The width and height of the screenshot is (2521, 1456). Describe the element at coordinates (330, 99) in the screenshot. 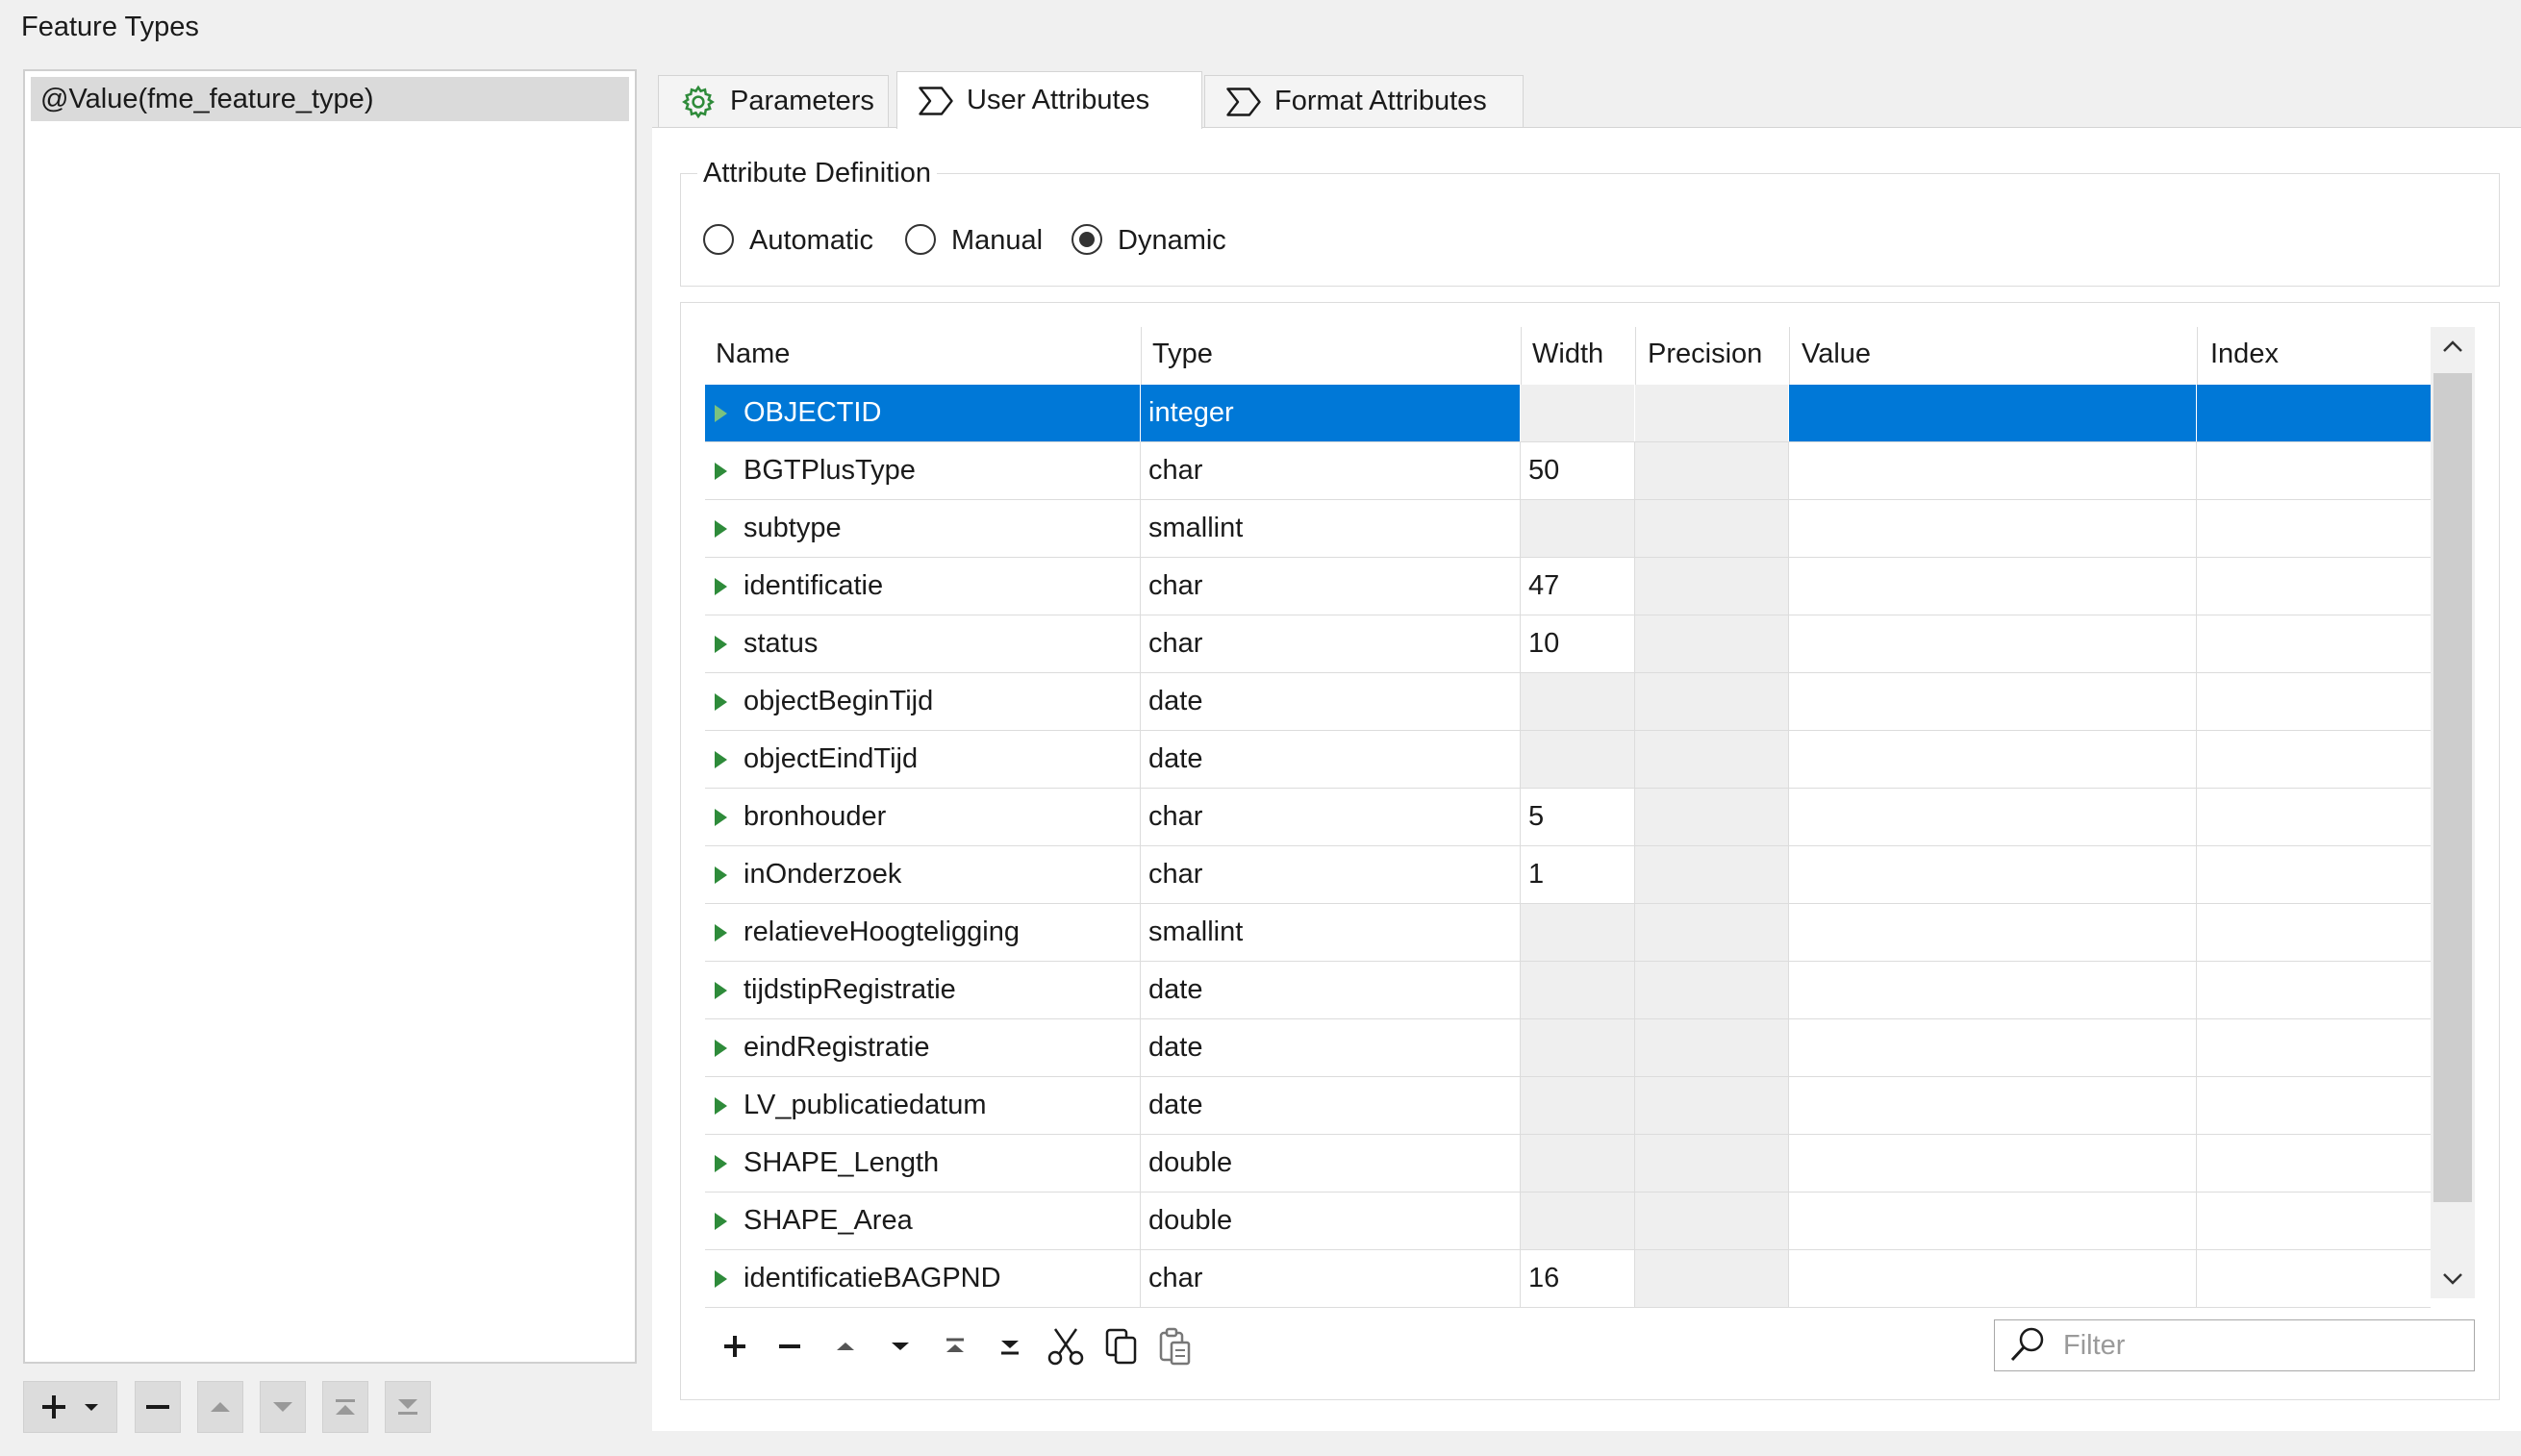

I see `feature-type-item: @Value(fme_feature_type)` at that location.